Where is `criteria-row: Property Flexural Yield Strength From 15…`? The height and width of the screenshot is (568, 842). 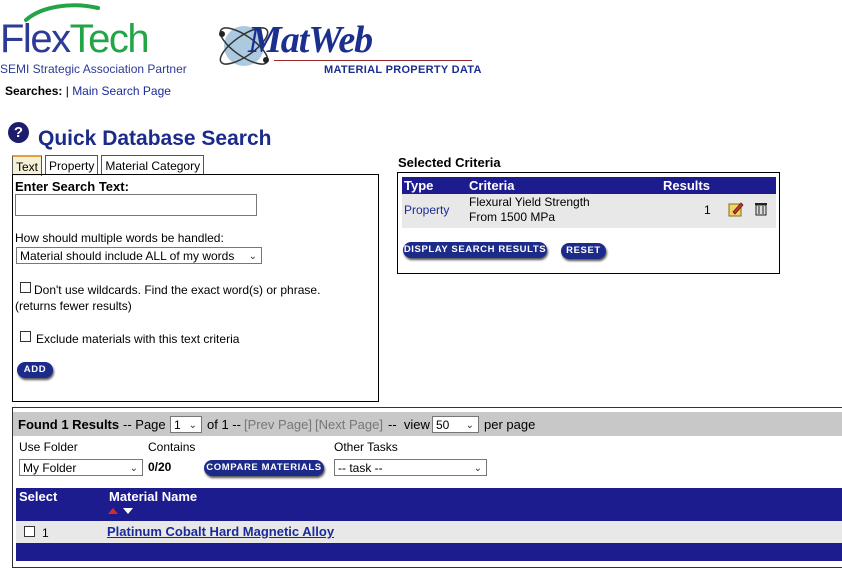
criteria-row: Property Flexural Yield Strength From 15… is located at coordinates (589, 211).